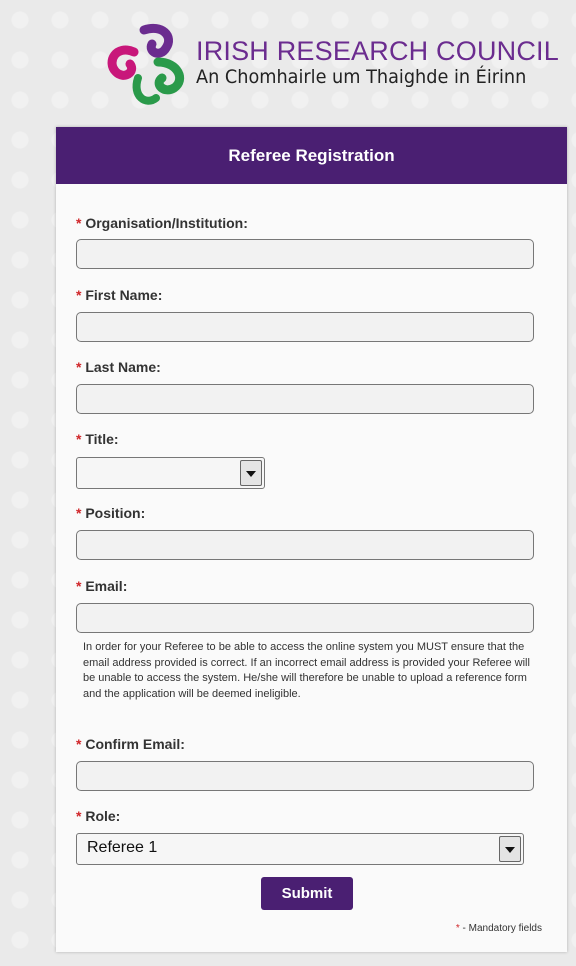 This screenshot has width=576, height=966. I want to click on title-select, so click(170, 473).